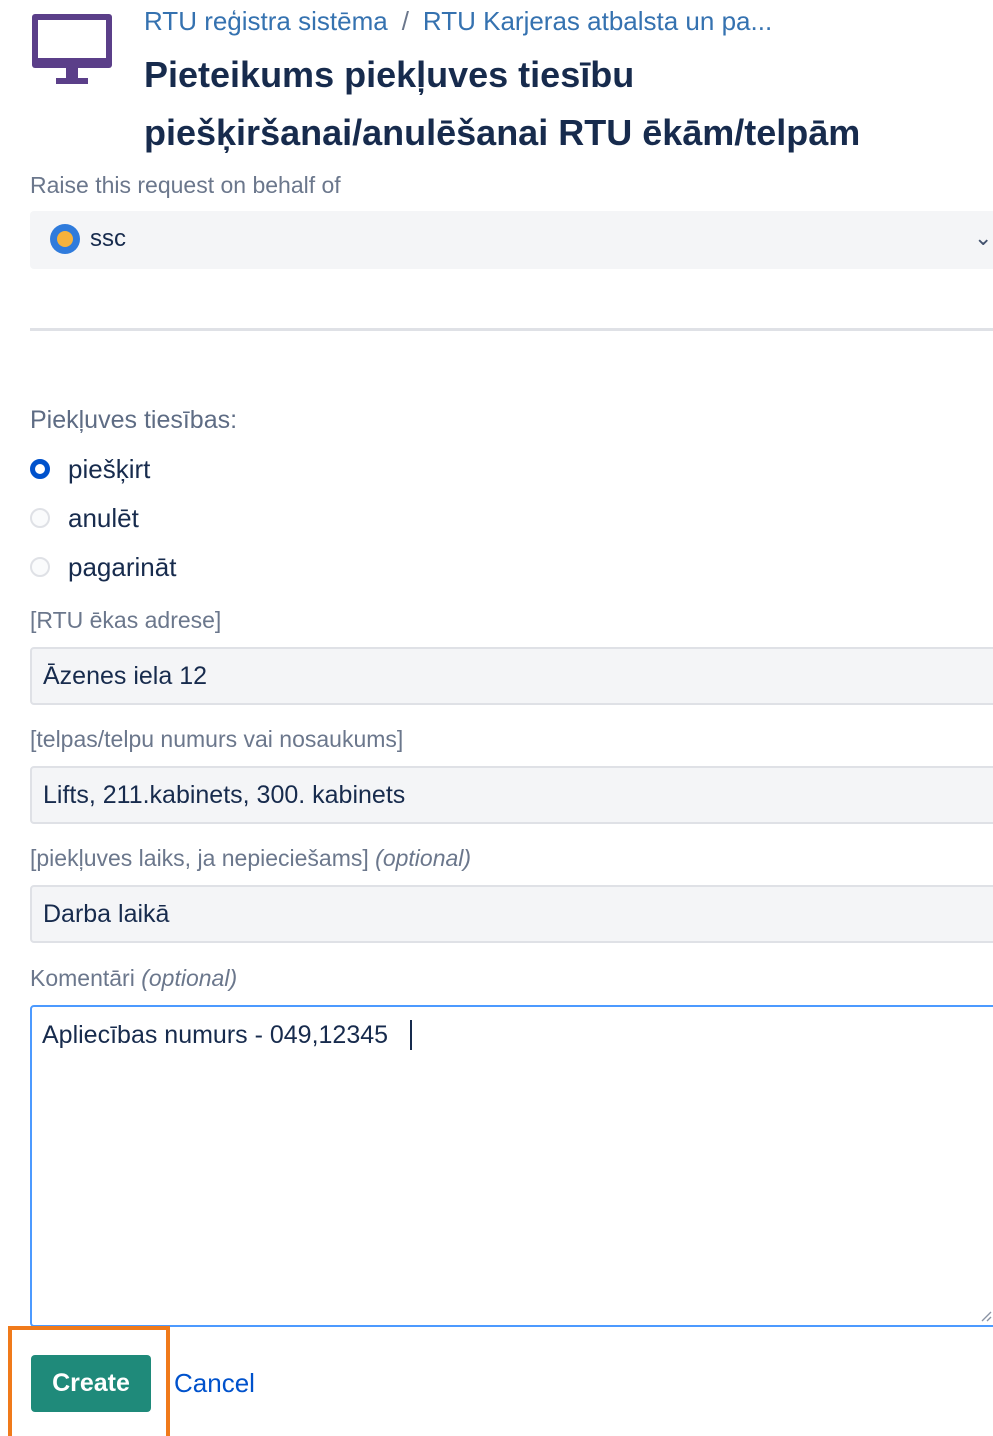  What do you see at coordinates (217, 739) in the screenshot?
I see `room-label: [telpas/telpu numurs vai nosaukums]` at bounding box center [217, 739].